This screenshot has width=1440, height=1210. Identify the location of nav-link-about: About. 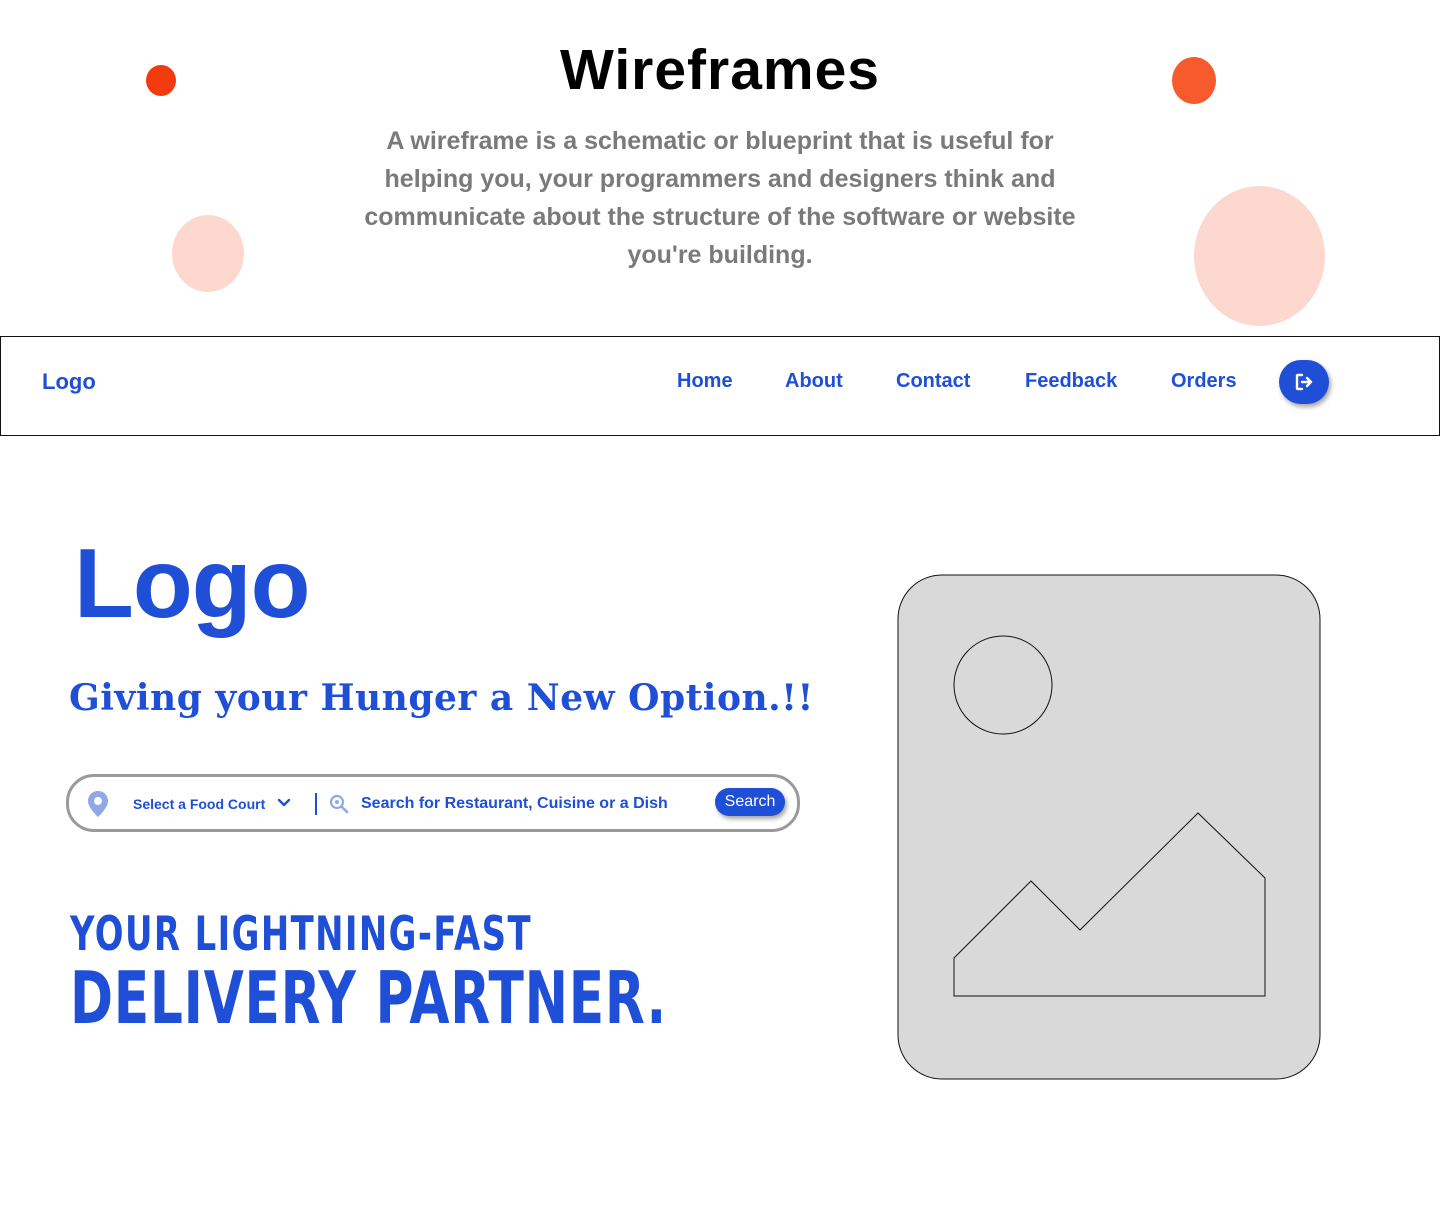
(814, 381).